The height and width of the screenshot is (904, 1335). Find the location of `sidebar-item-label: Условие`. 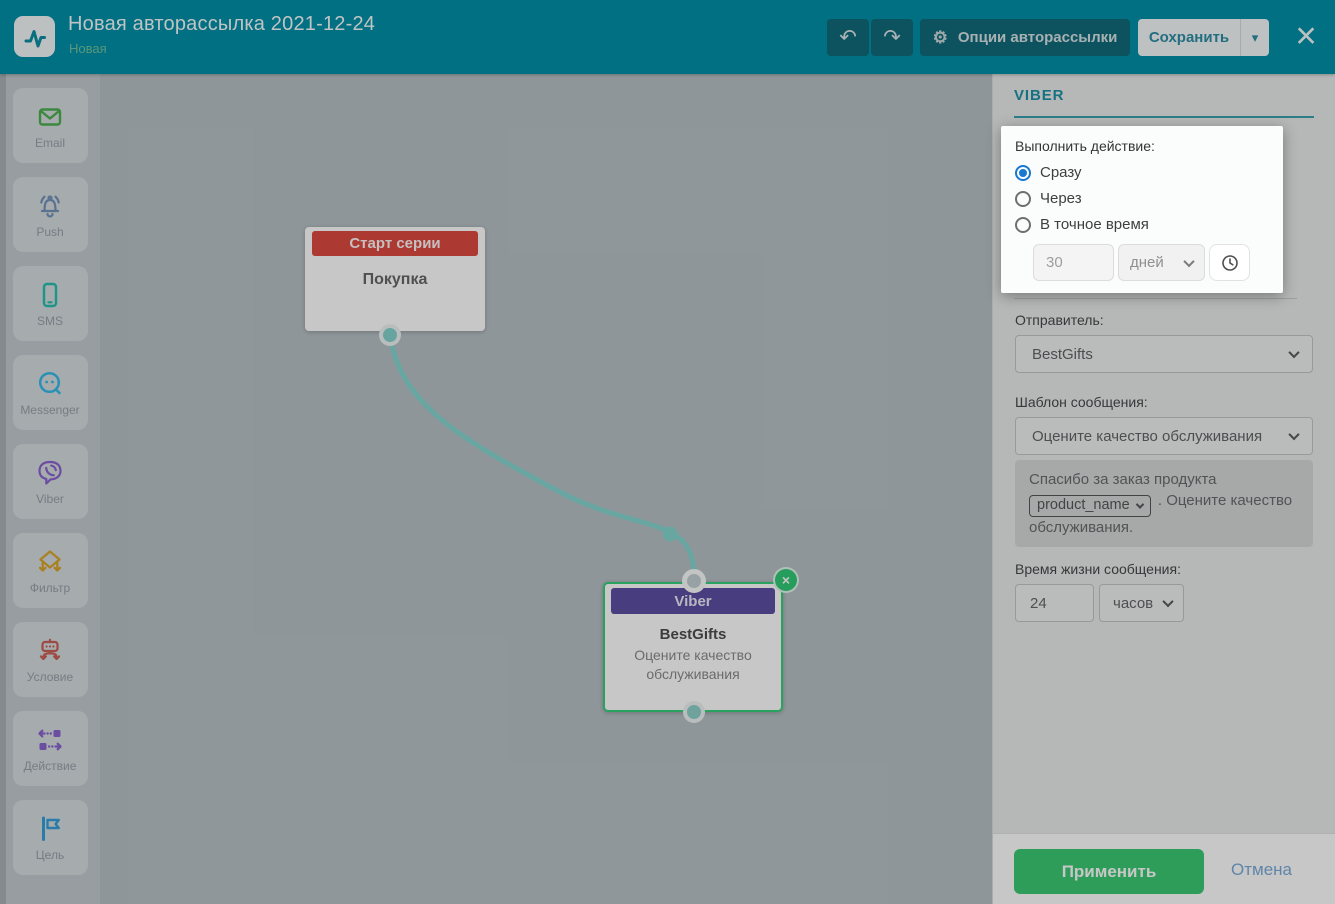

sidebar-item-label: Условие is located at coordinates (50, 677).